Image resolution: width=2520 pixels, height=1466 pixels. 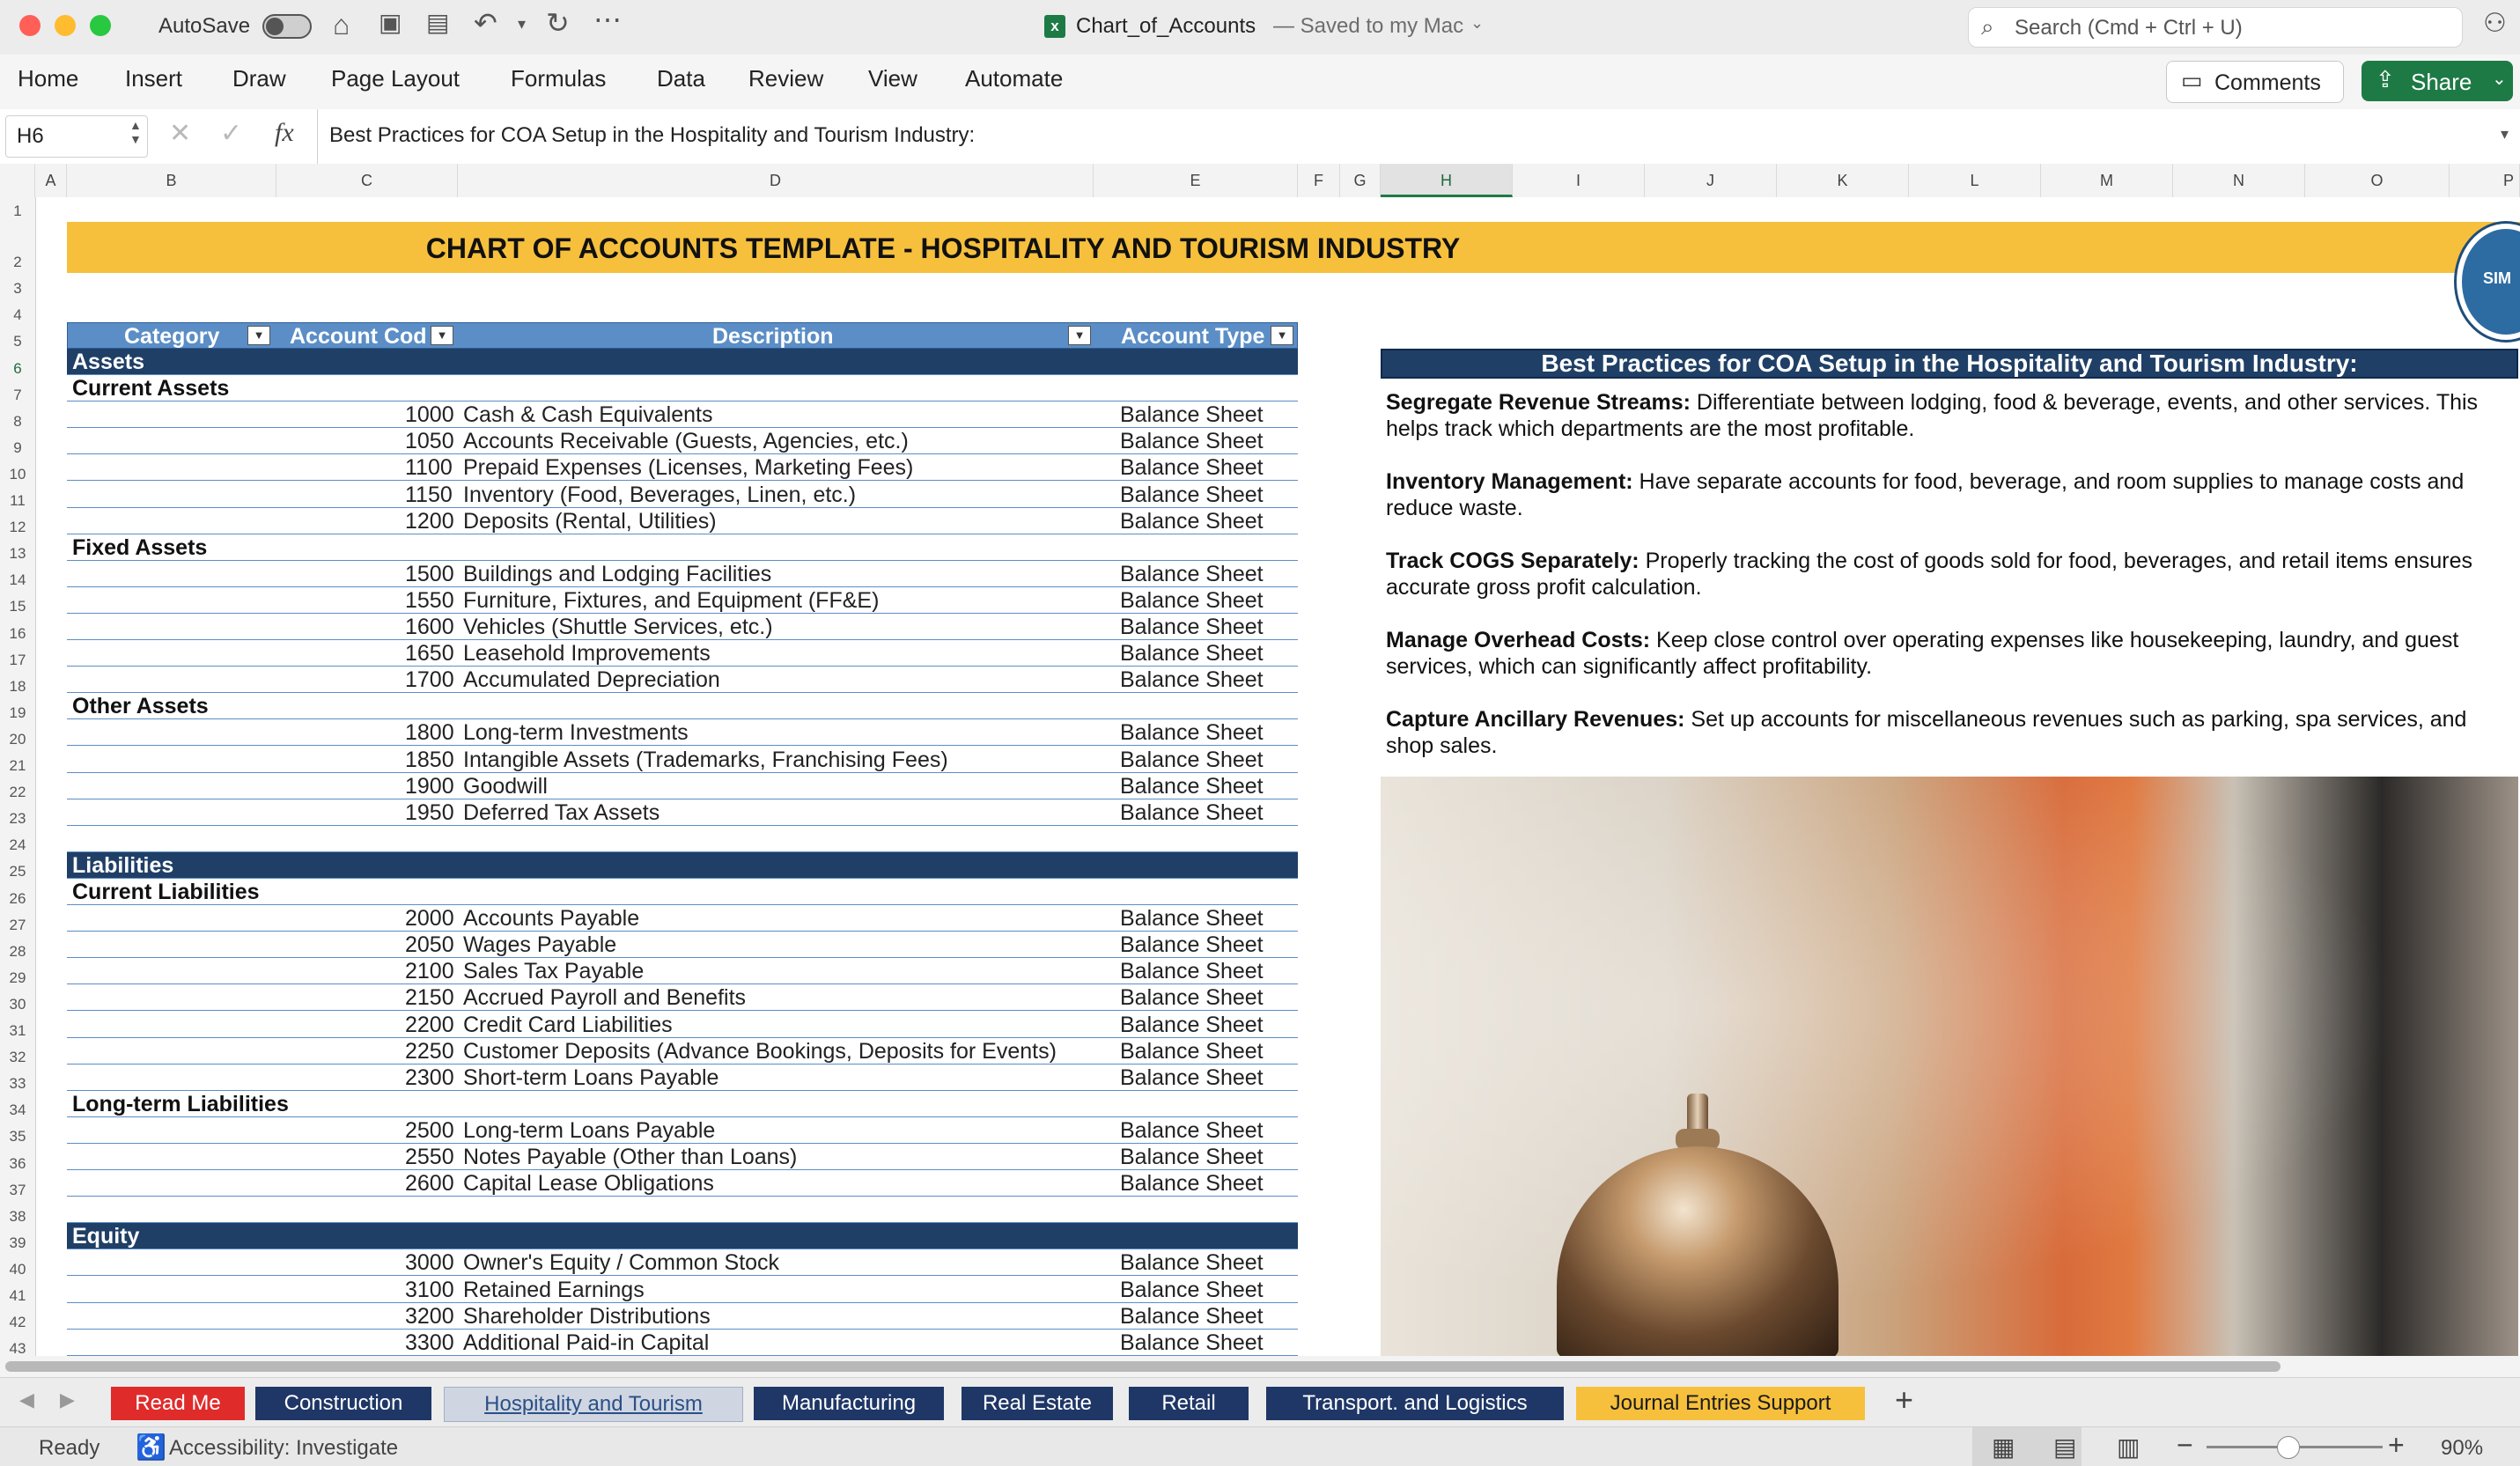 I want to click on sheet-tab: Construction, so click(x=343, y=1403).